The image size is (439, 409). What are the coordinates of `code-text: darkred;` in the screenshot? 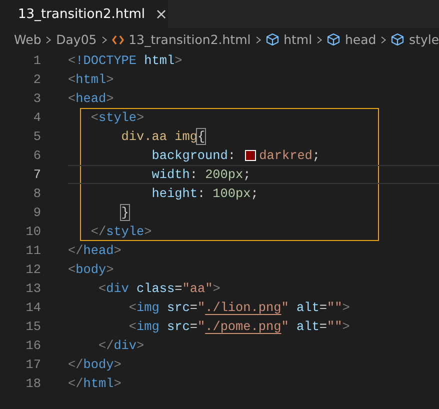 It's located at (289, 155).